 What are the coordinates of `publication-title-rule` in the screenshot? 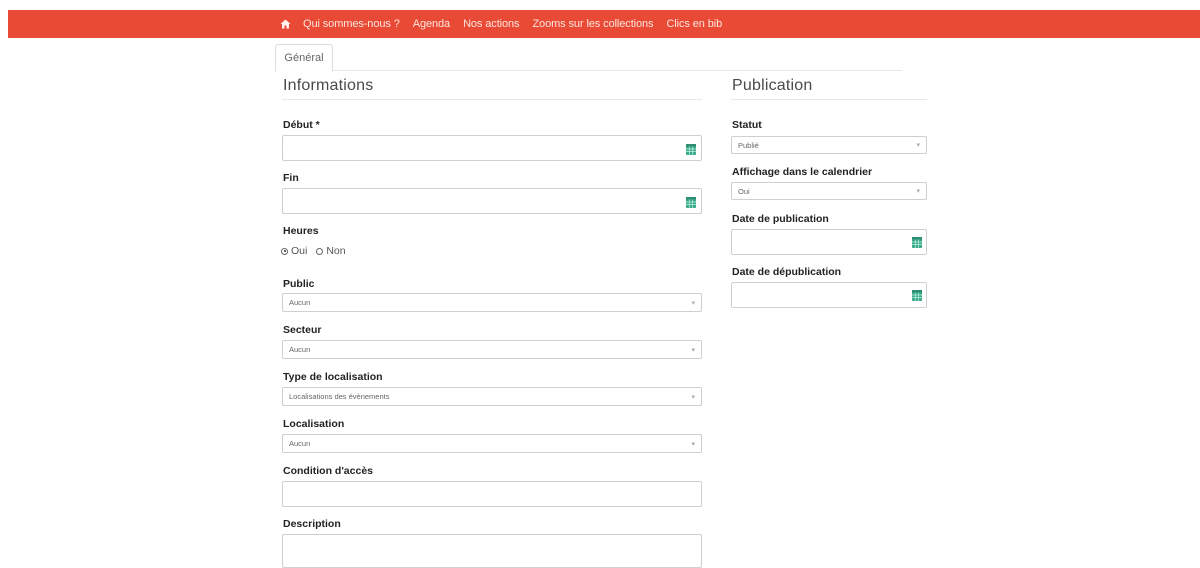 It's located at (829, 99).